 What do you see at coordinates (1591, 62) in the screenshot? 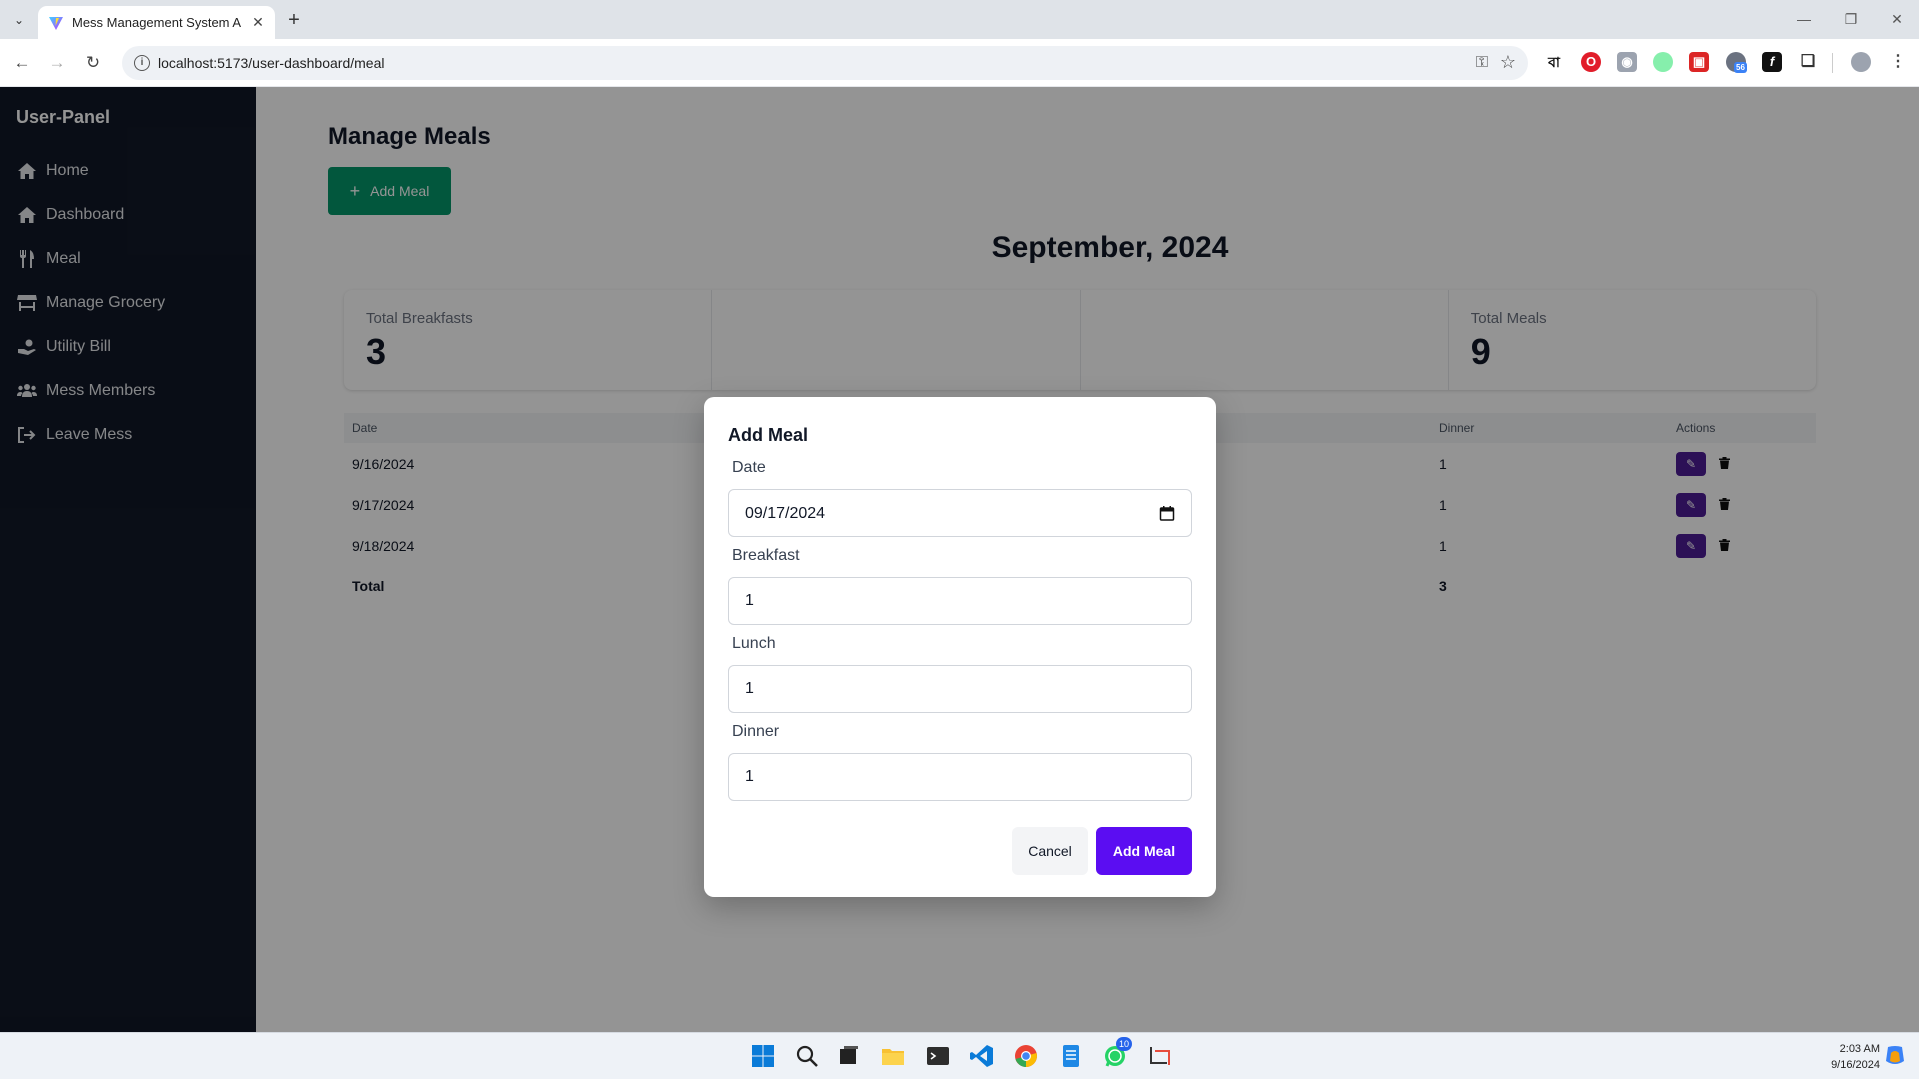
I see `opera-extension-icon: O` at bounding box center [1591, 62].